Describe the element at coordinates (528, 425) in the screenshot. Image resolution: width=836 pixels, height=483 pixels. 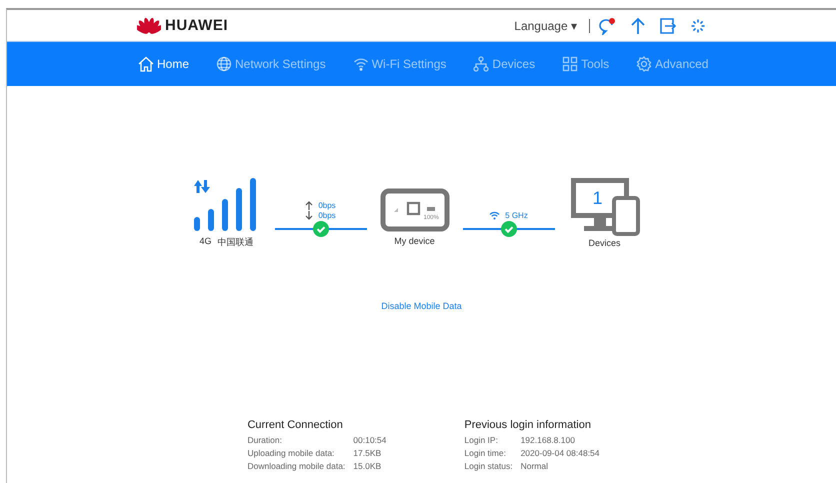
I see `section-title: Previous login information` at that location.